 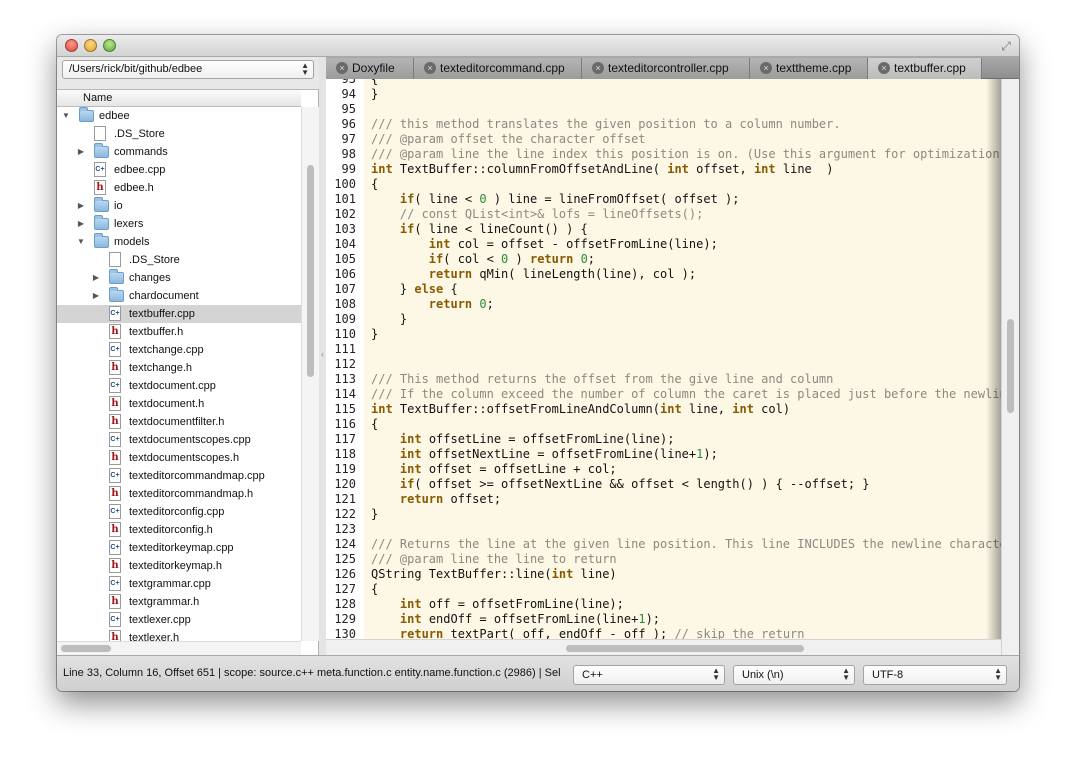 I want to click on code-line: 121 return offset;, so click(x=663, y=499).